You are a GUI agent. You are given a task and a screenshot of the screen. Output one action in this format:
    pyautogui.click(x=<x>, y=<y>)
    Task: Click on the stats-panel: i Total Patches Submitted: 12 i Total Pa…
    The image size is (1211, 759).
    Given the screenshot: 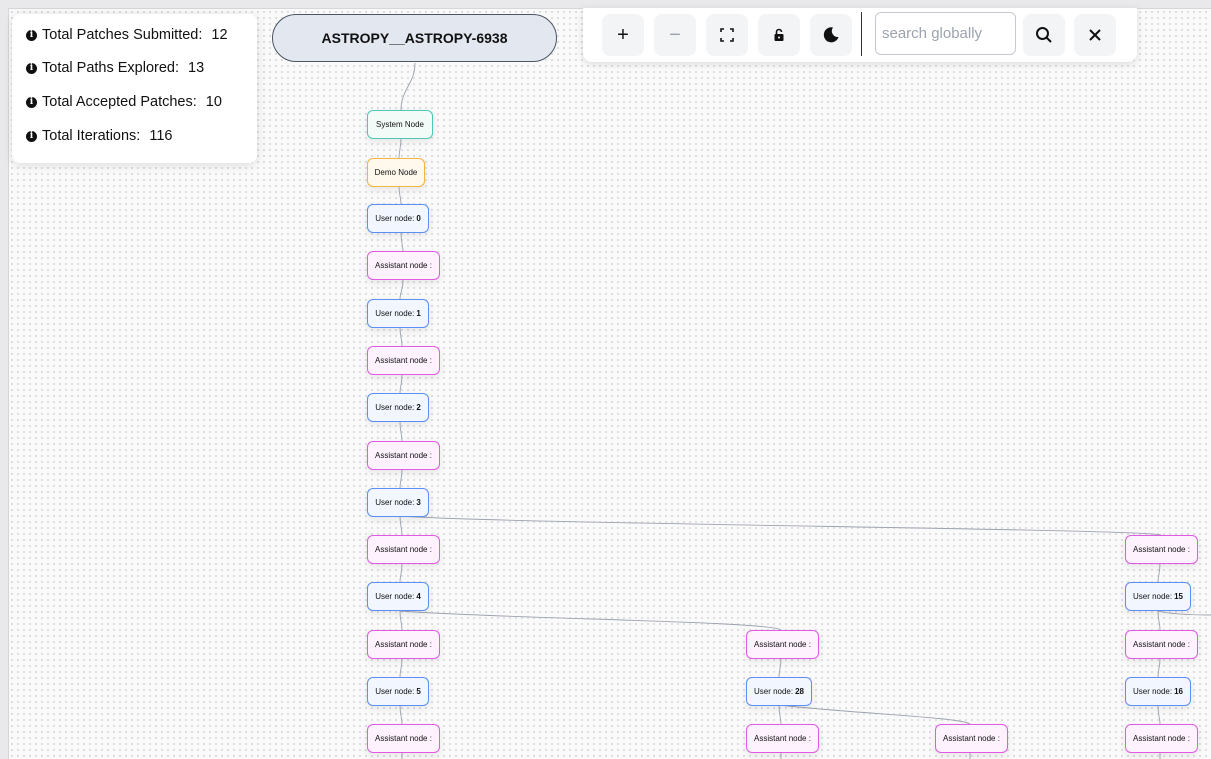 What is the action you would take?
    pyautogui.click(x=134, y=88)
    